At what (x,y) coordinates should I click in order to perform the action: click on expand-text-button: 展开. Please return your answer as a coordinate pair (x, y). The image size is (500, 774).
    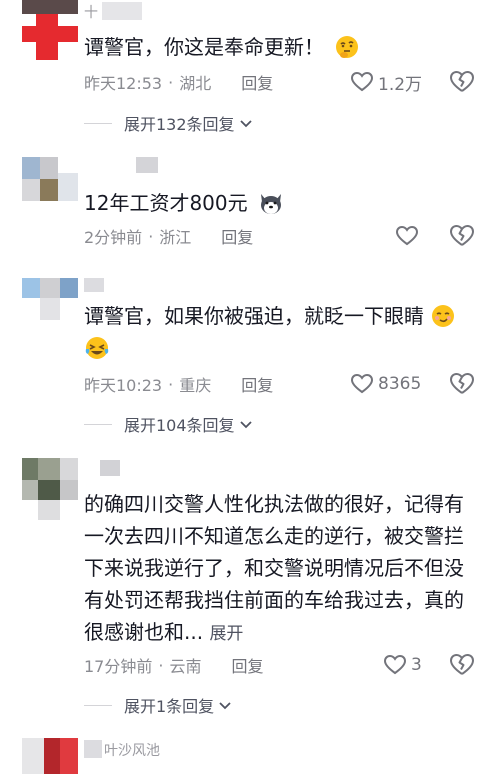
    Looking at the image, I should click on (226, 634).